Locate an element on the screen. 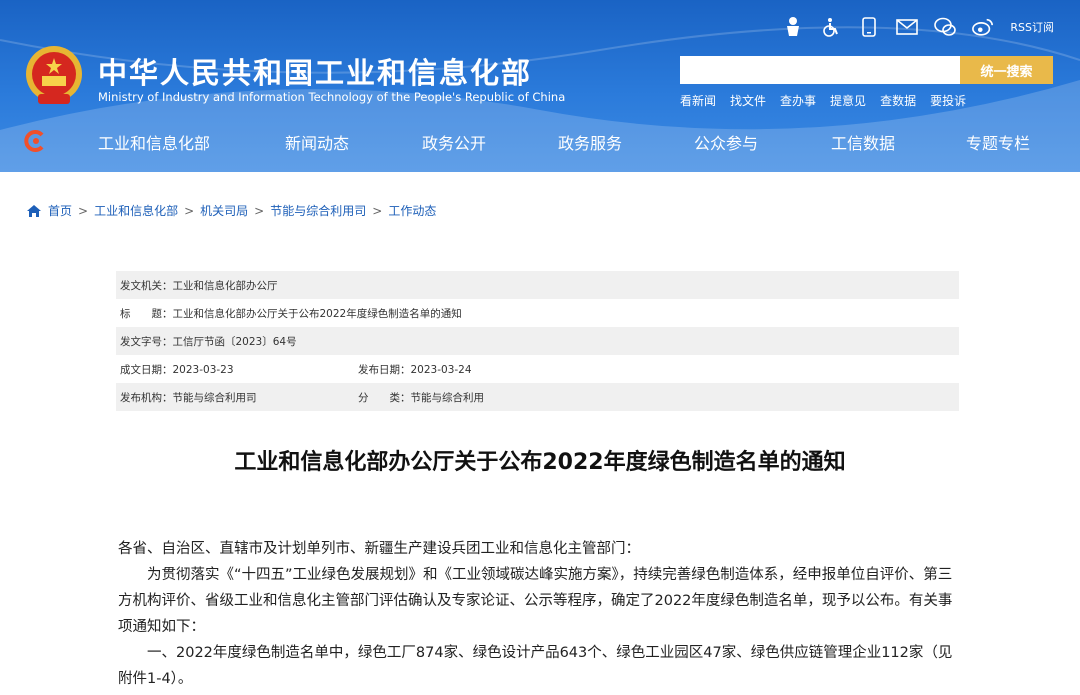 The height and width of the screenshot is (695, 1080). meta-title: 标 题：工业和信息化部办公厅关于公布2022年度绿色制造名单的通知 is located at coordinates (291, 313).